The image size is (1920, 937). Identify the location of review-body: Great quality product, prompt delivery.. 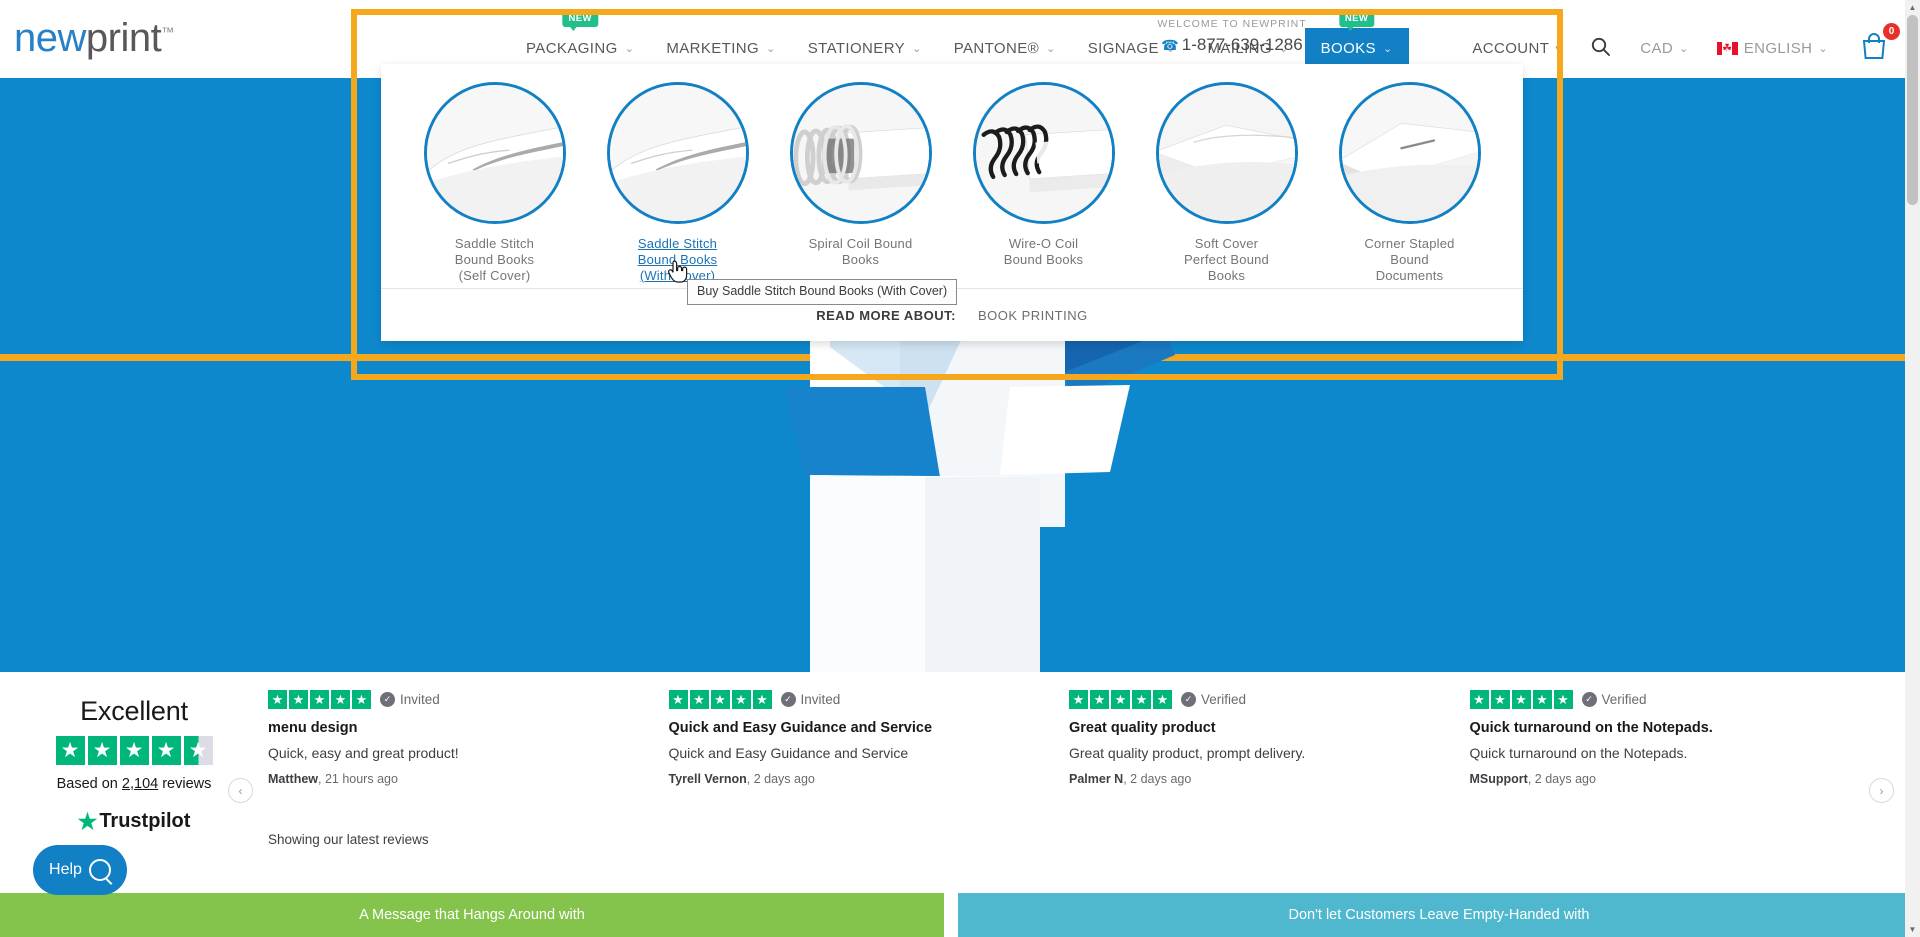
(1187, 753).